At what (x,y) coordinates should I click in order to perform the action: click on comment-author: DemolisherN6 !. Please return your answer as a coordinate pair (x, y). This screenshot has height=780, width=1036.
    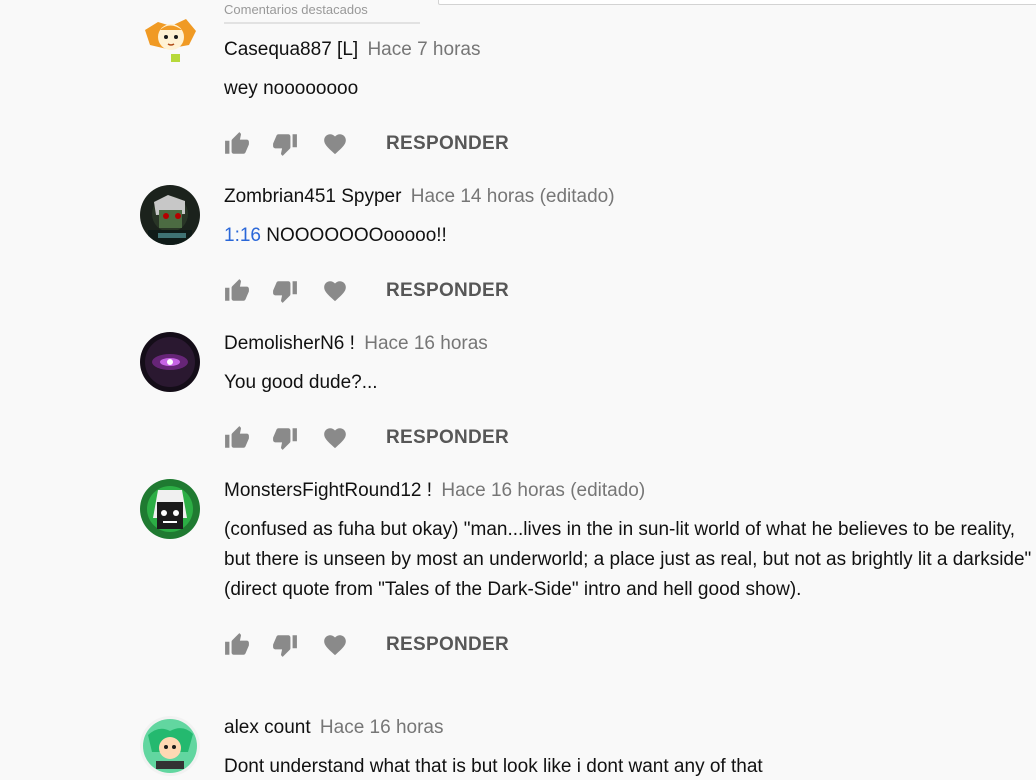
    Looking at the image, I should click on (289, 343).